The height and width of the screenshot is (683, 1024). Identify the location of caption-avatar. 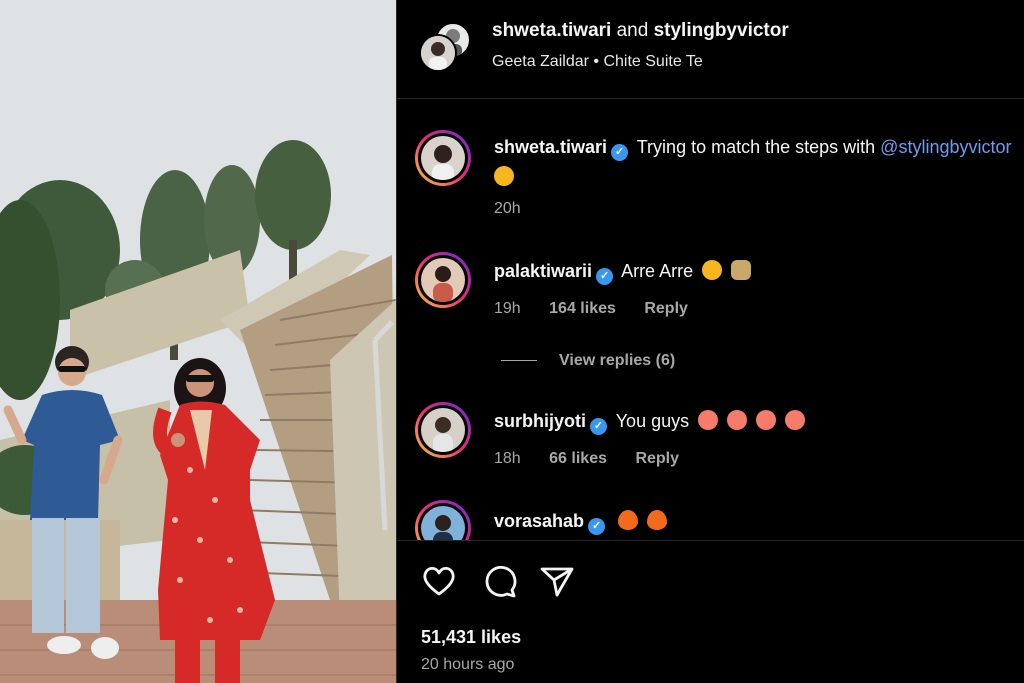
(443, 158).